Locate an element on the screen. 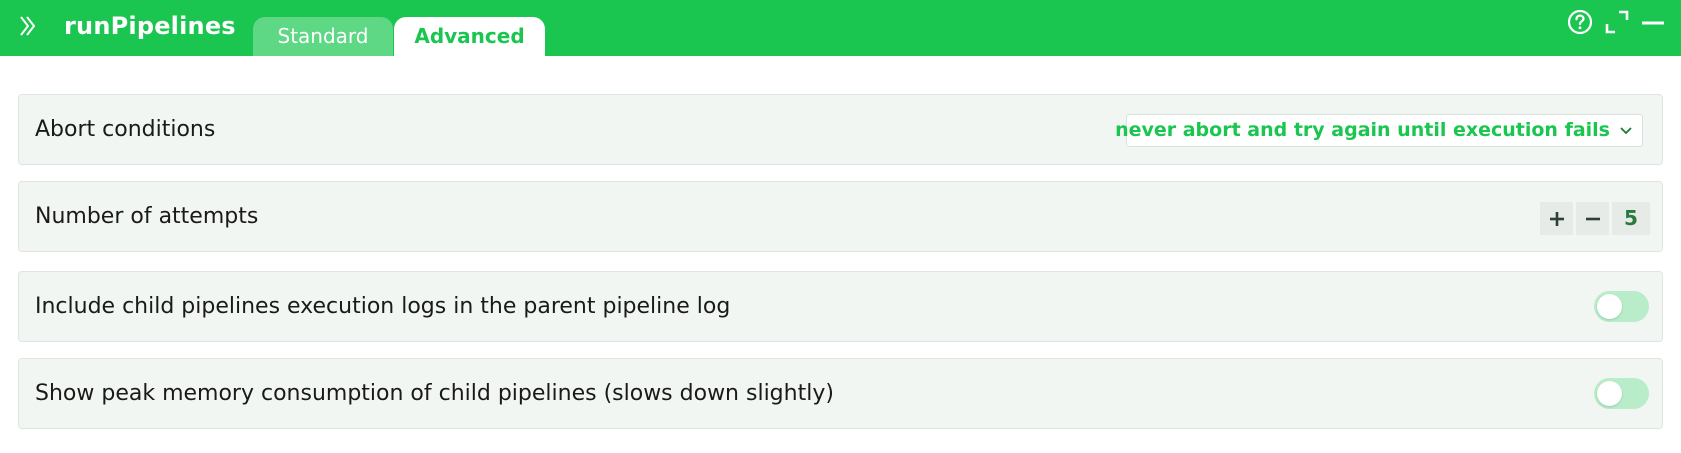 This screenshot has height=453, width=1681. peak-memory-toggle is located at coordinates (1621, 393).